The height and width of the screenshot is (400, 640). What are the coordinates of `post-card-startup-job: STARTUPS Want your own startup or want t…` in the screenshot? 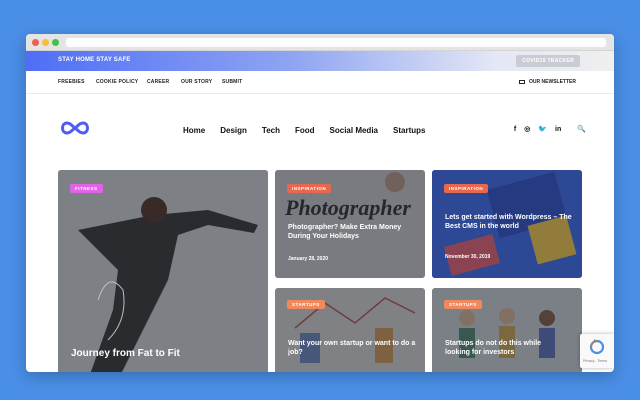 It's located at (350, 330).